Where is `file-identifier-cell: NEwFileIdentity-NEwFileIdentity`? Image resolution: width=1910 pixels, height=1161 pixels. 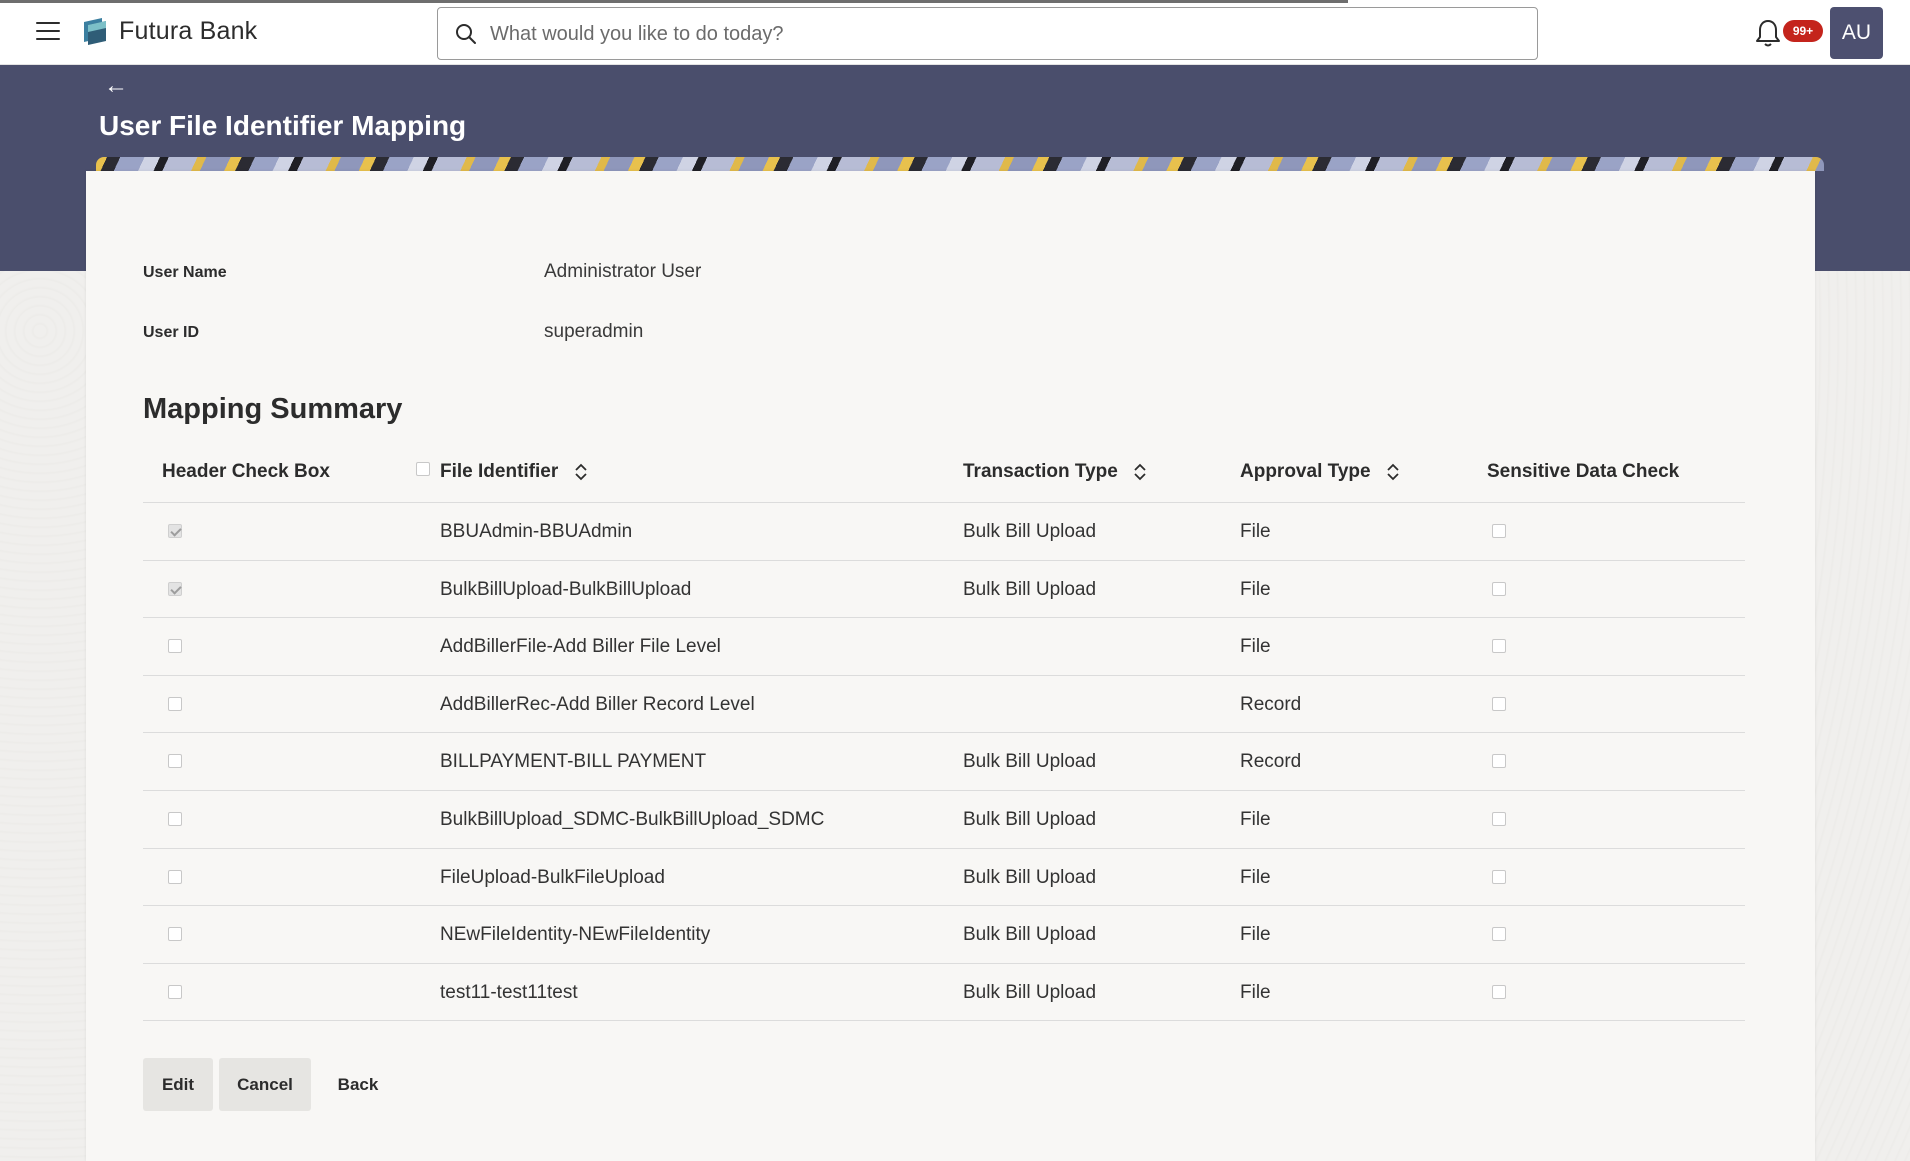
file-identifier-cell: NEwFileIdentity-NEwFileIdentity is located at coordinates (575, 935).